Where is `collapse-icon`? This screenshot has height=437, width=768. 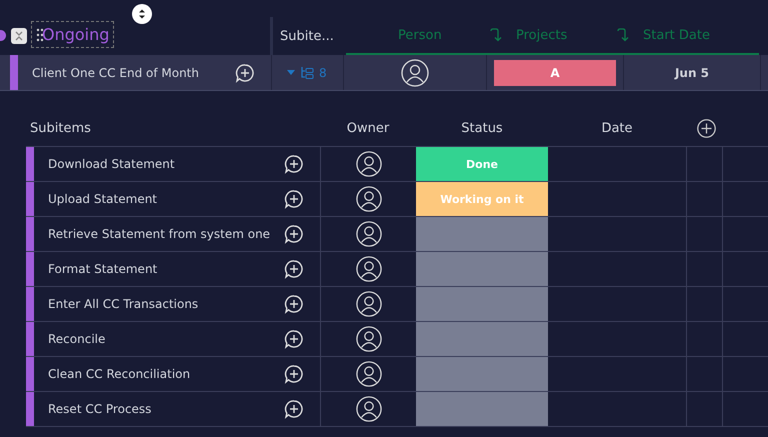 collapse-icon is located at coordinates (19, 36).